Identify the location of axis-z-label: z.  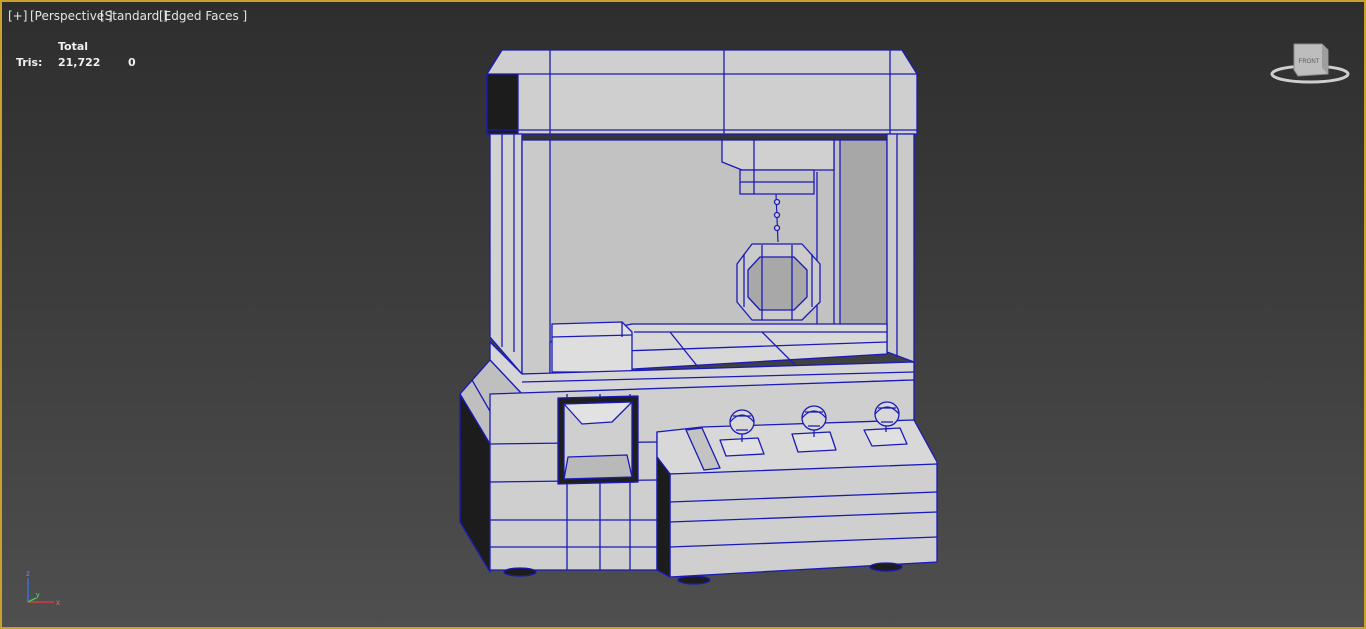
(28, 573).